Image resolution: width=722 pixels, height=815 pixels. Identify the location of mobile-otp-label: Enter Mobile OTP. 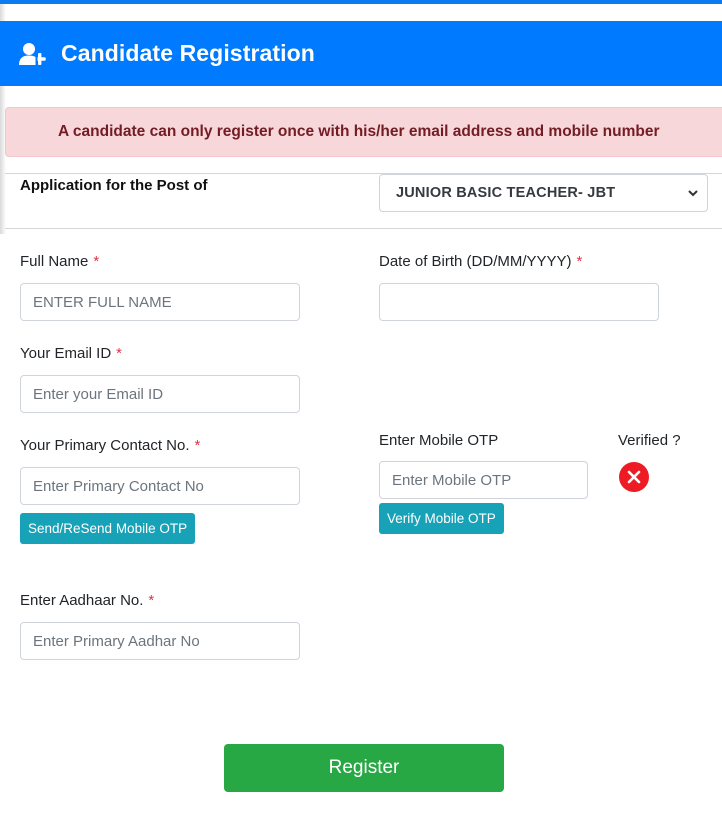
(439, 440).